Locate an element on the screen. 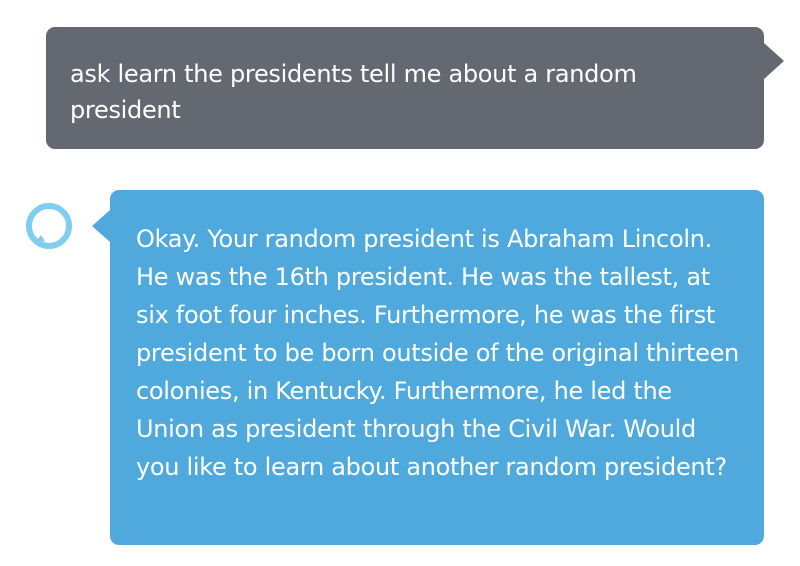 Image resolution: width=800 pixels, height=566 pixels. alexa-ring-icon is located at coordinates (49, 226).